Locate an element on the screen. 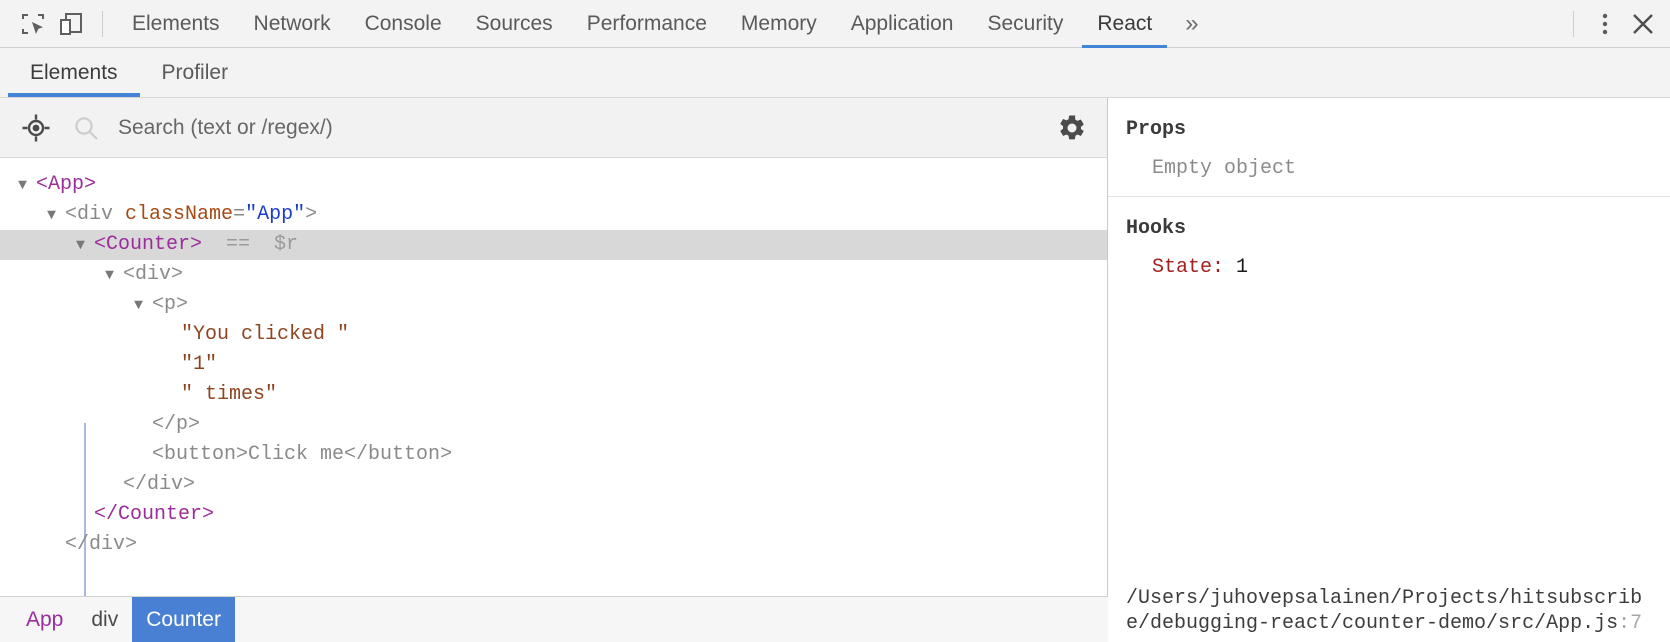 The image size is (1670, 642). chevron-double-right-icon: » is located at coordinates (1192, 23).